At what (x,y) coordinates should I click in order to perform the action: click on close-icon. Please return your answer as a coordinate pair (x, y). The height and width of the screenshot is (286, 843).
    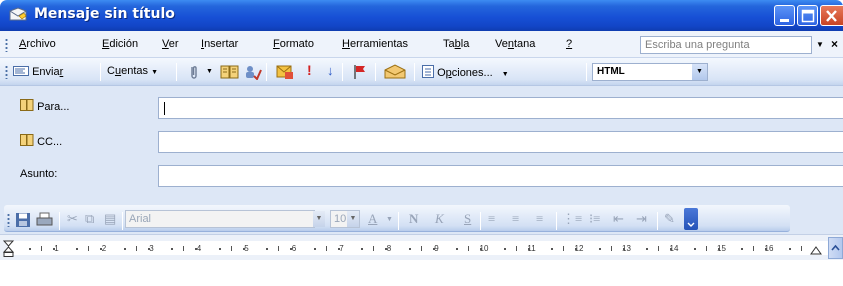
    Looking at the image, I should click on (831, 16).